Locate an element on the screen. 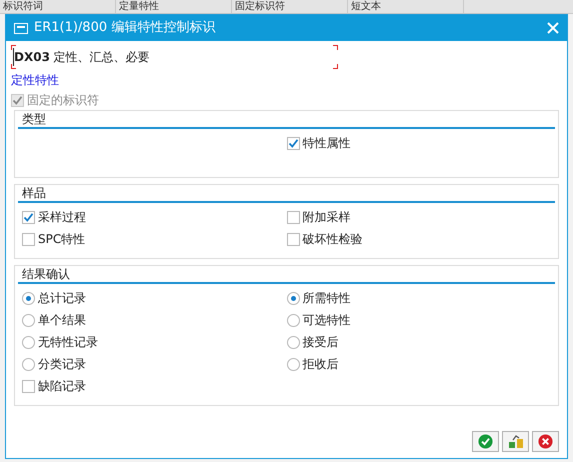  option-label: 采样过程 is located at coordinates (62, 217).